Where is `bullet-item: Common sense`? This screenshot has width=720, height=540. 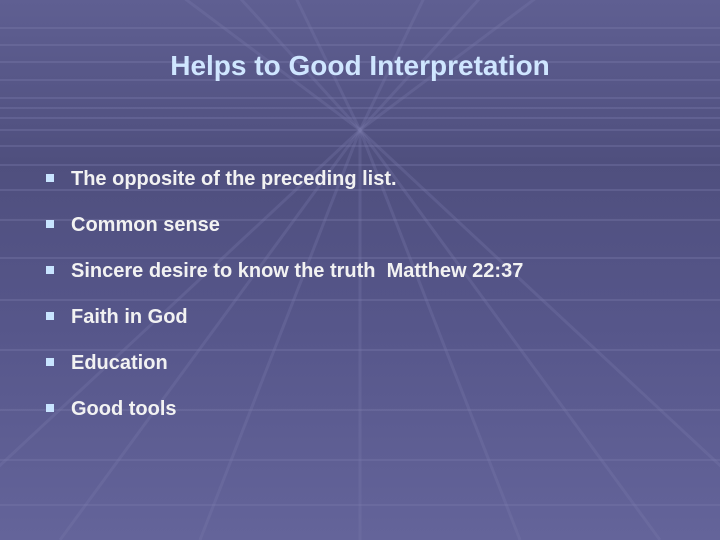 bullet-item: Common sense is located at coordinates (284, 225).